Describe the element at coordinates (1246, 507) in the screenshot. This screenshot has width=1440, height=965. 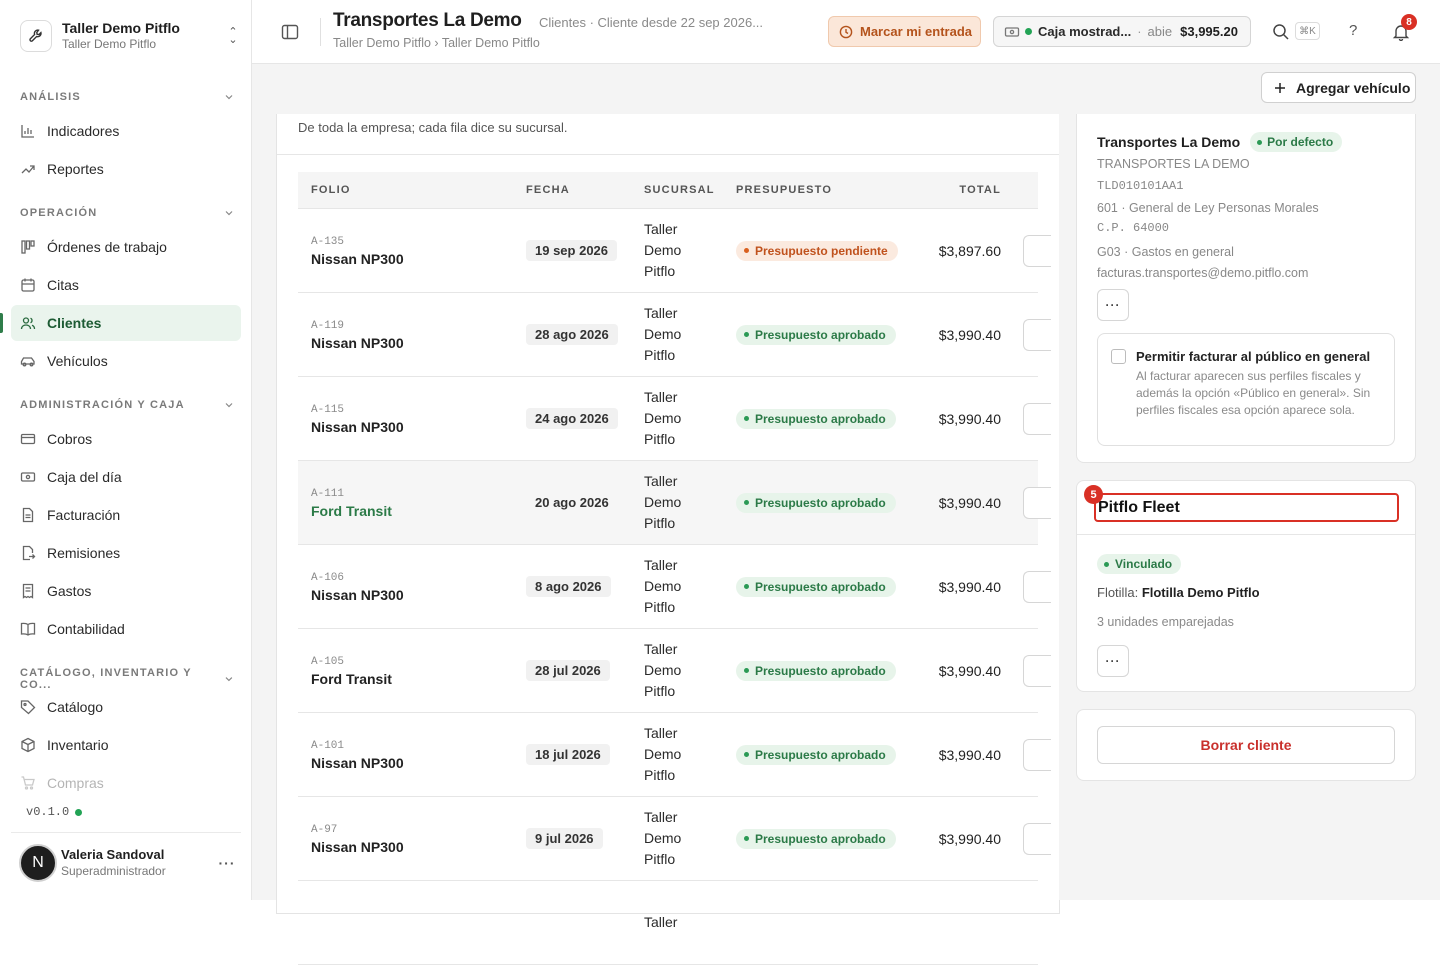
I see `fleet-name-input: Pitflo Fleet` at that location.